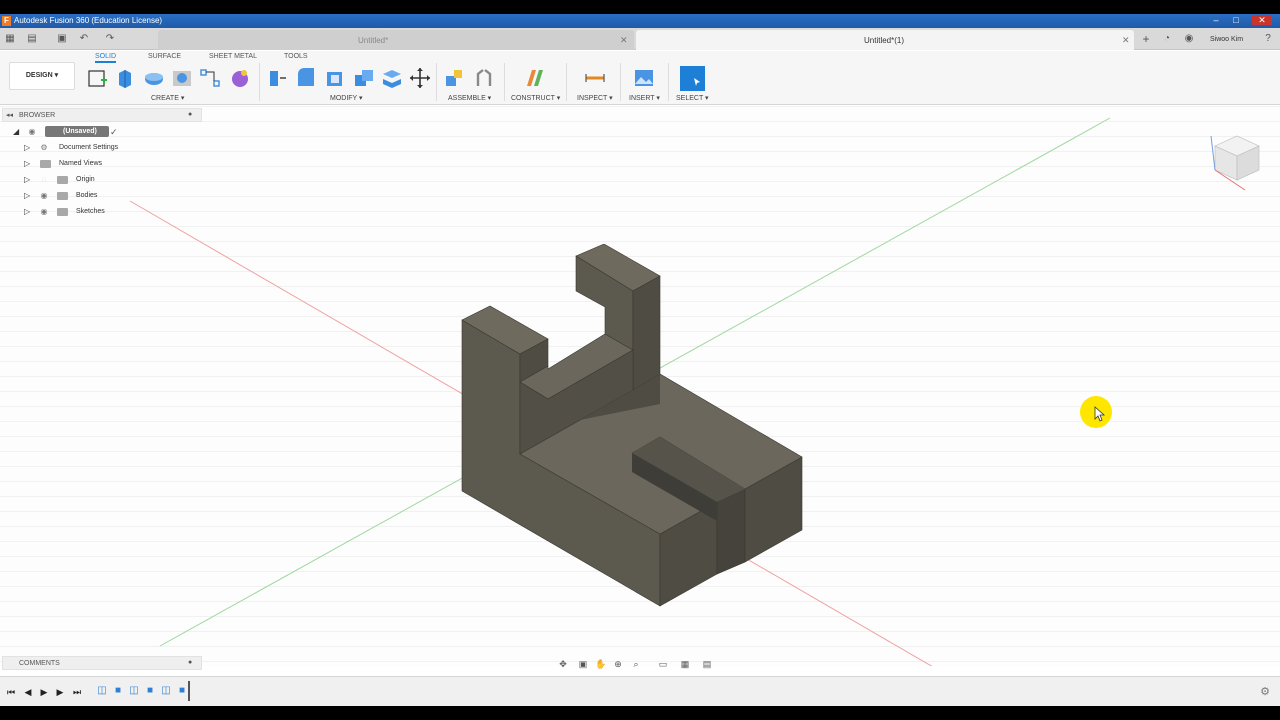 This screenshot has height=720, width=1280. What do you see at coordinates (84, 39) in the screenshot?
I see `undo-icon: ↶` at bounding box center [84, 39].